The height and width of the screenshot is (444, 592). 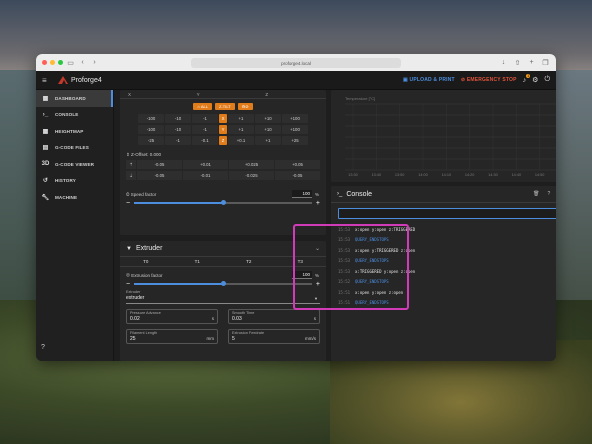 I want to click on zoffset-button: +0.025, so click(x=251, y=164).